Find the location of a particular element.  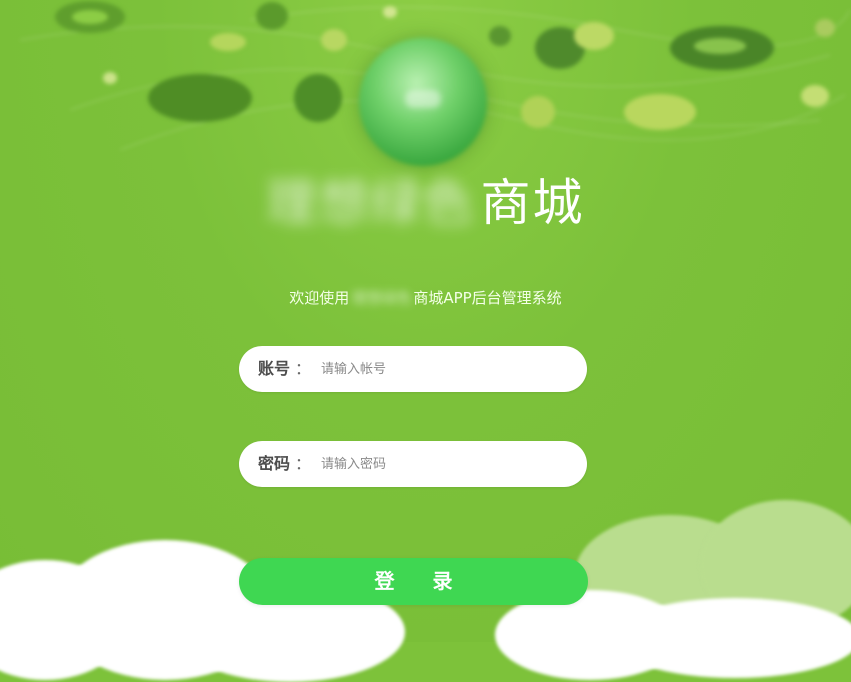

password-colon: ： is located at coordinates (303, 463).